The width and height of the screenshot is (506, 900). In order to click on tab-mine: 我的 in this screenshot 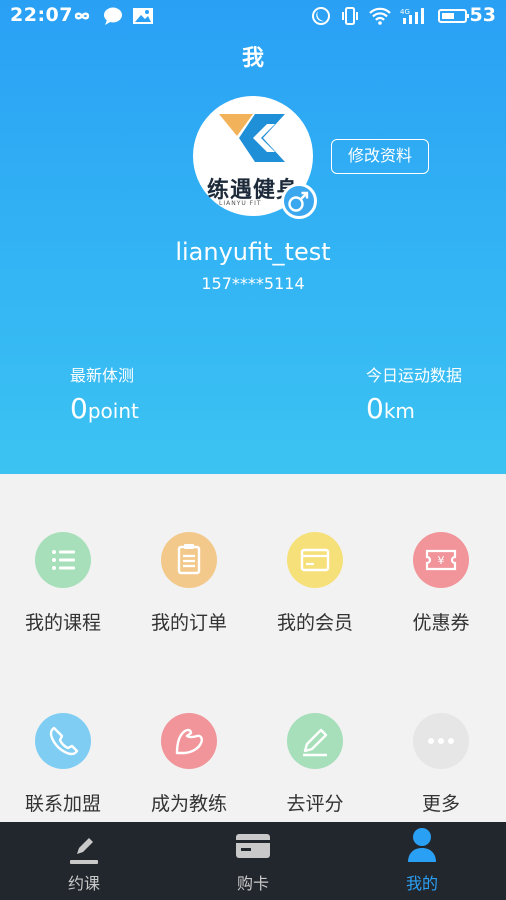, I will do `click(422, 861)`.